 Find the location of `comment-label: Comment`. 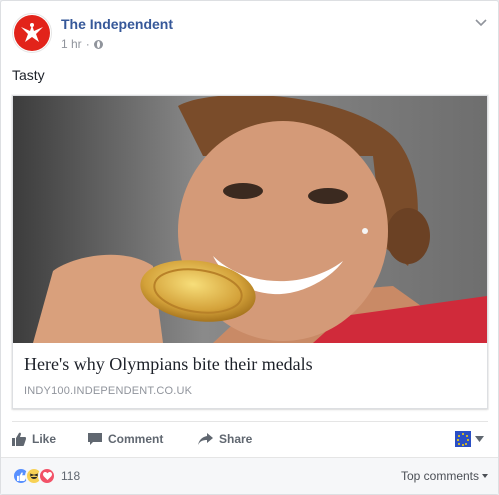

comment-label: Comment is located at coordinates (136, 439).